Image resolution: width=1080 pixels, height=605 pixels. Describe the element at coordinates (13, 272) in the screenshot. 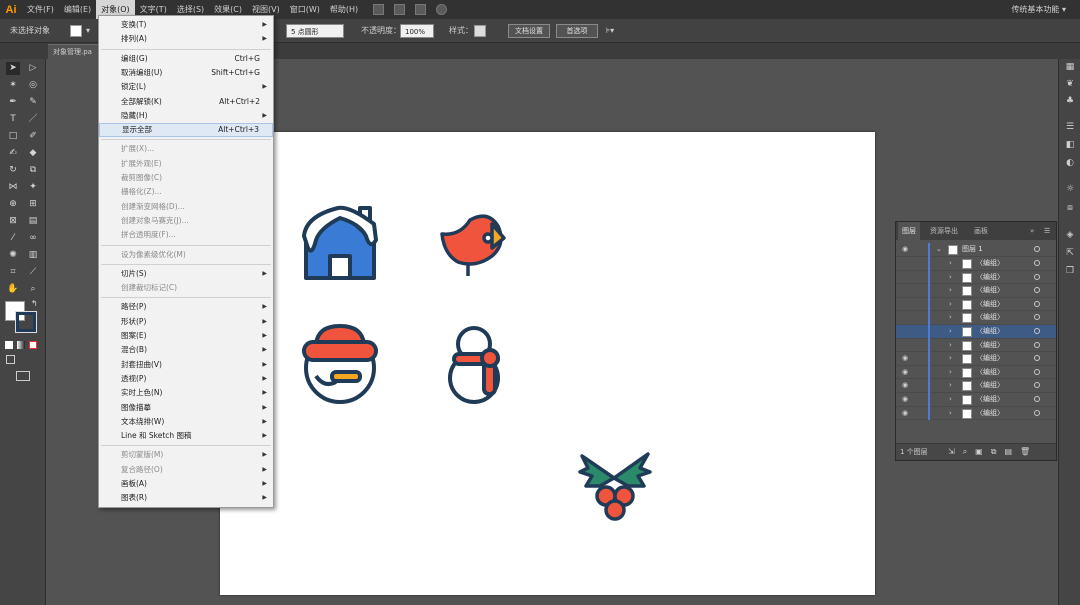

I see `artboard-tool-icon: ⌗` at that location.